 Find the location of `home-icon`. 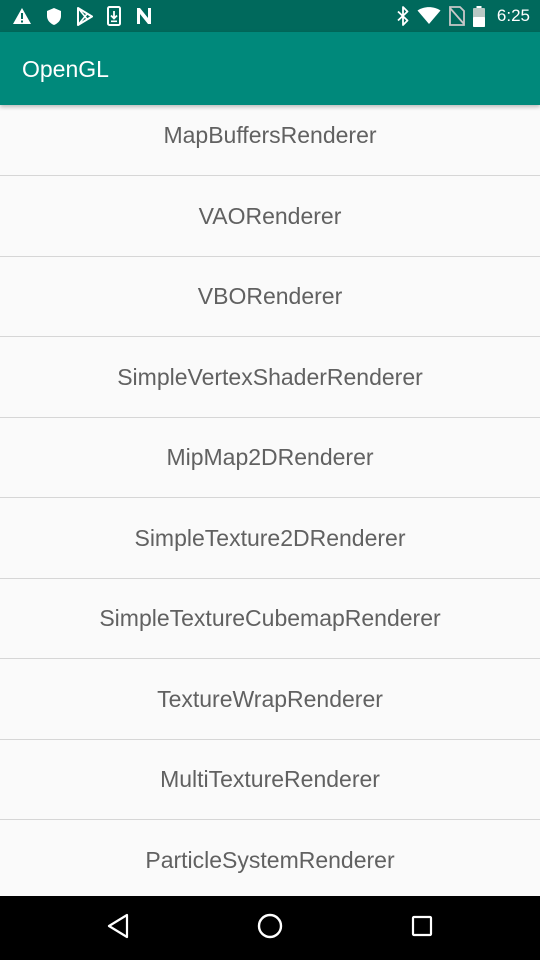

home-icon is located at coordinates (270, 928).